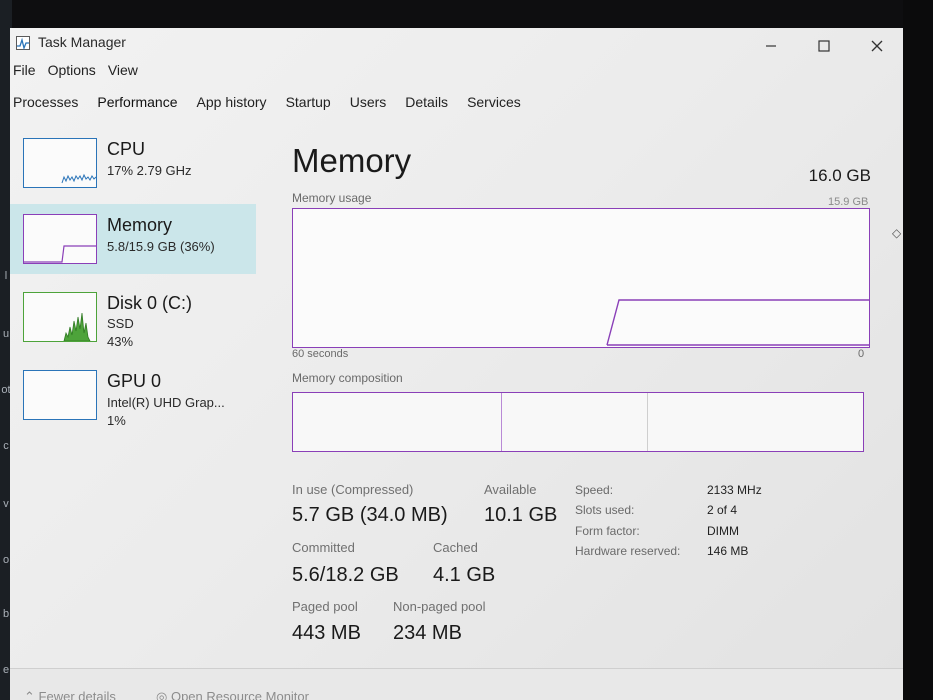  What do you see at coordinates (137, 104) in the screenshot?
I see `tab-performance: Performance` at bounding box center [137, 104].